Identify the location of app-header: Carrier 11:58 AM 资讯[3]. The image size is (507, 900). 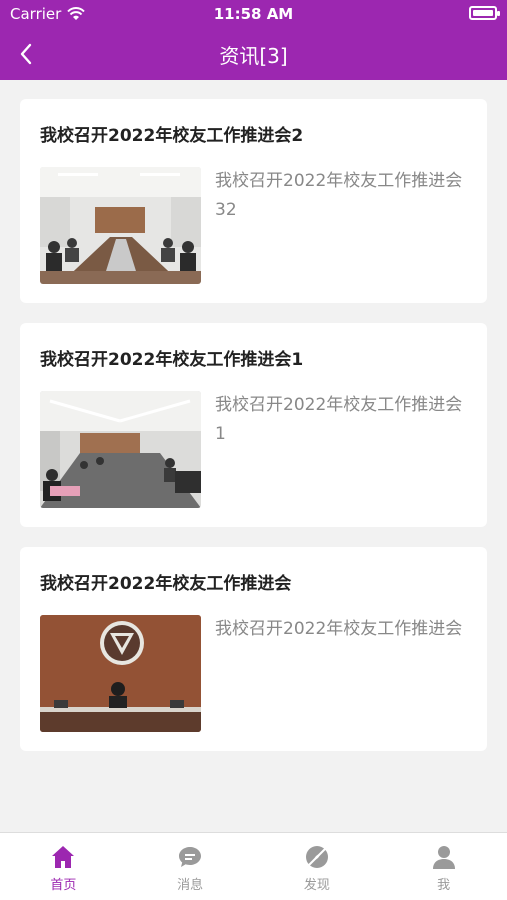
(253, 40).